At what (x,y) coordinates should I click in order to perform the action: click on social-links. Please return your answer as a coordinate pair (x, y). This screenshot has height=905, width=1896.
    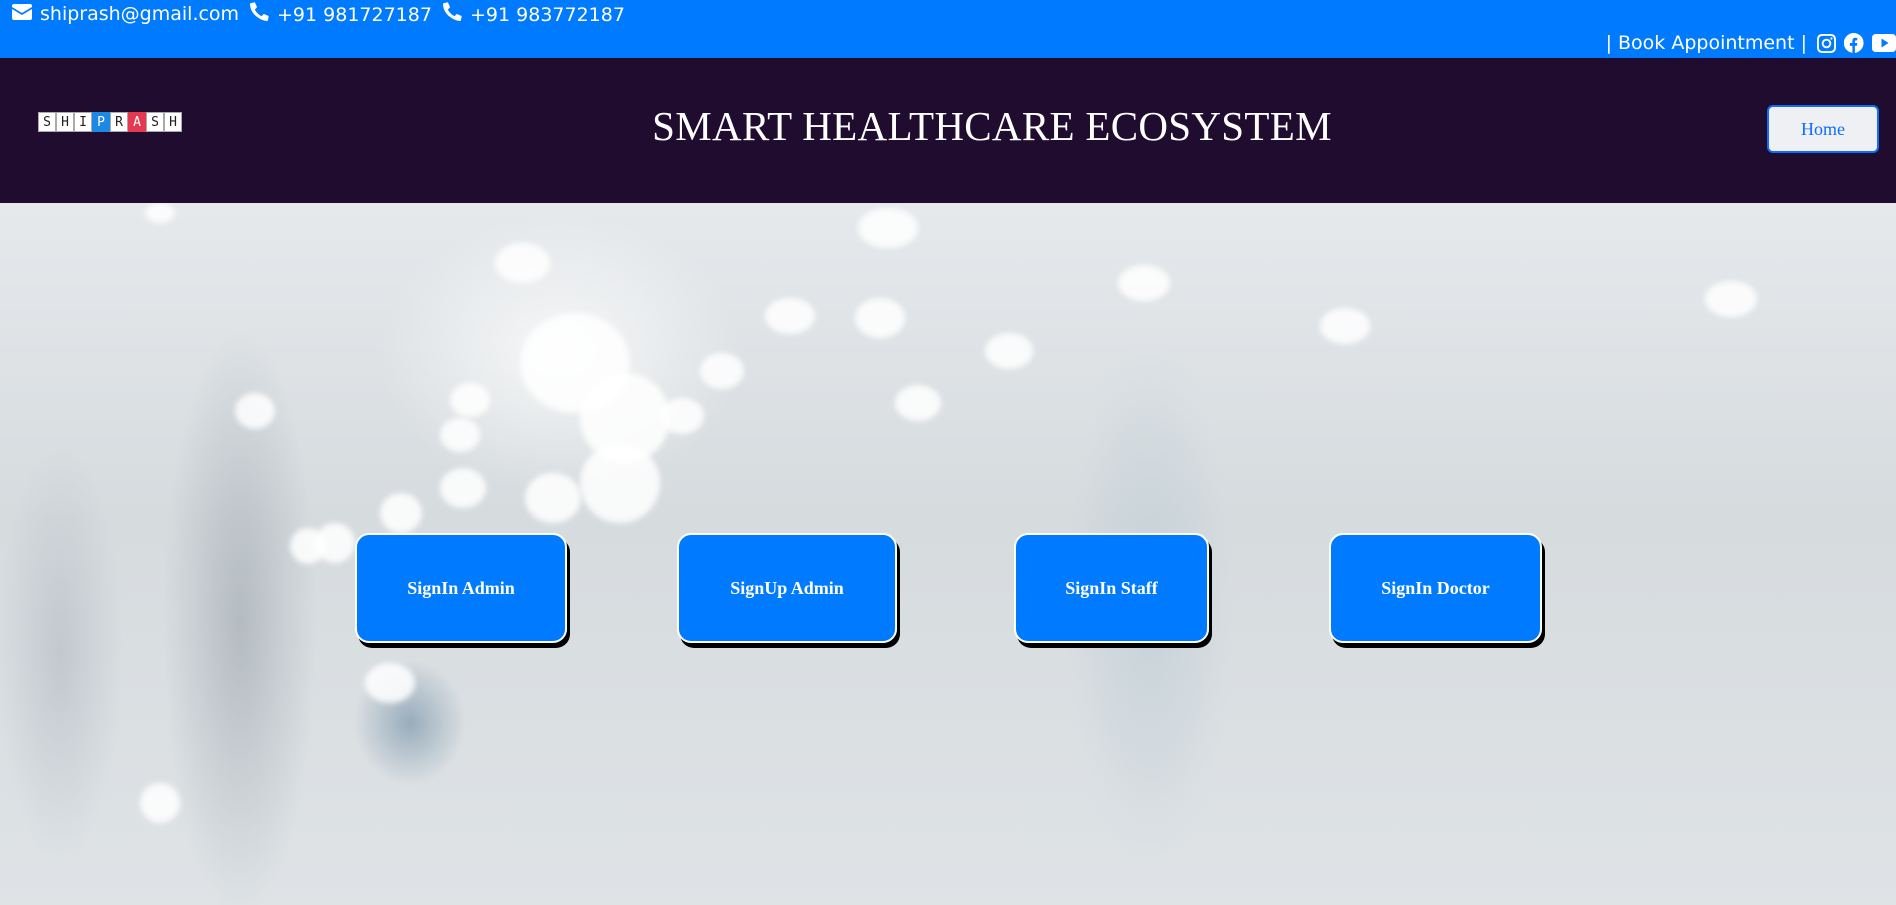
    Looking at the image, I should click on (1856, 43).